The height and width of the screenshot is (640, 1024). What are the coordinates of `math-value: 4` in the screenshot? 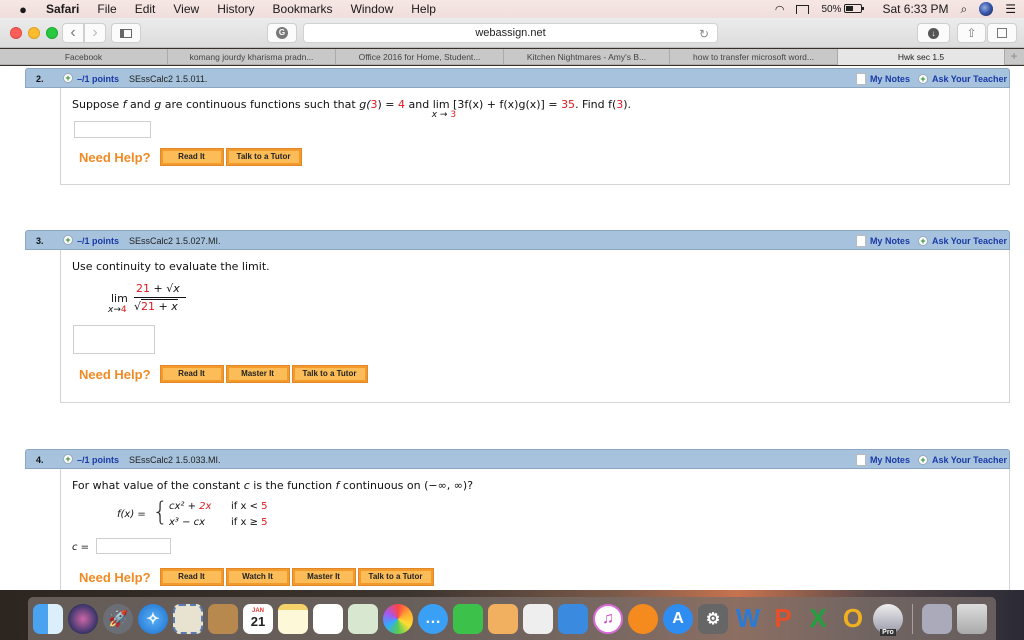 It's located at (402, 104).